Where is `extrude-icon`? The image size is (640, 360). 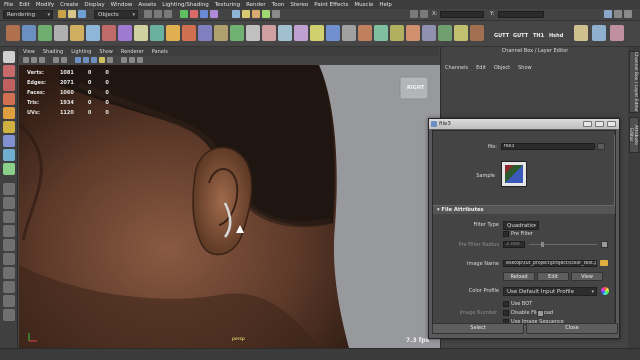
extrude-icon is located at coordinates (205, 33).